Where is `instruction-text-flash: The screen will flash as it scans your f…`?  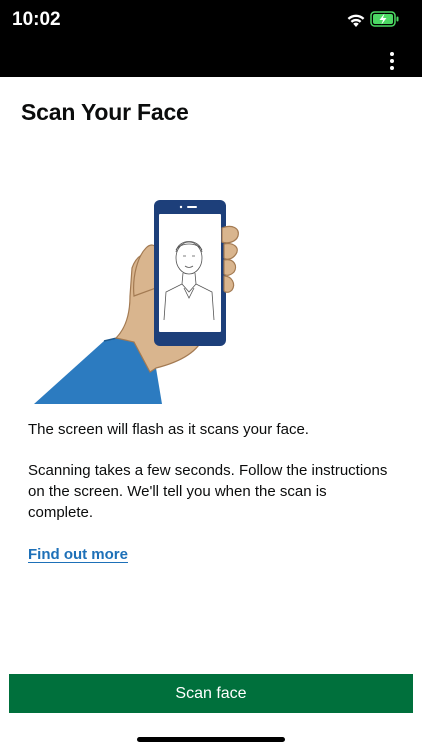
instruction-text-flash: The screen will flash as it scans your f… is located at coordinates (168, 429).